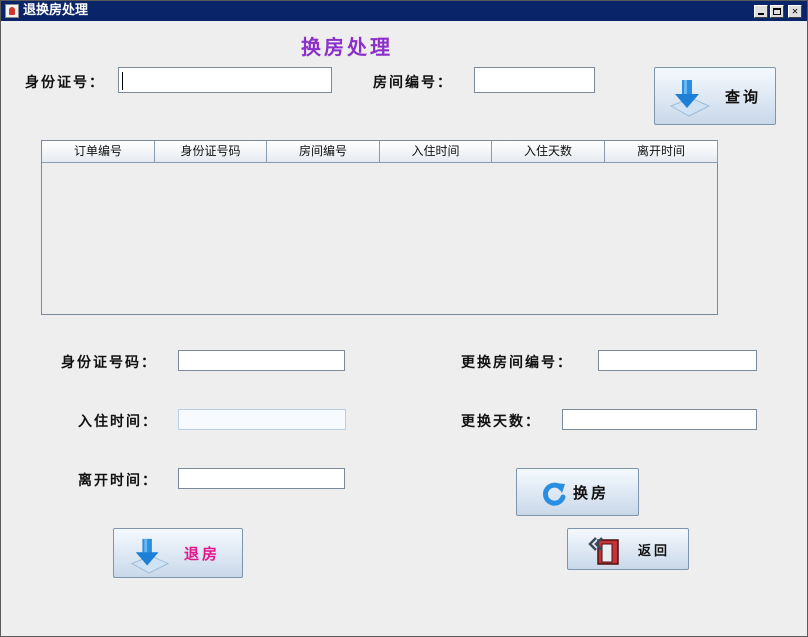 This screenshot has height=637, width=808. Describe the element at coordinates (118, 481) in the screenshot. I see `leave-time-label: 离开时间：` at that location.